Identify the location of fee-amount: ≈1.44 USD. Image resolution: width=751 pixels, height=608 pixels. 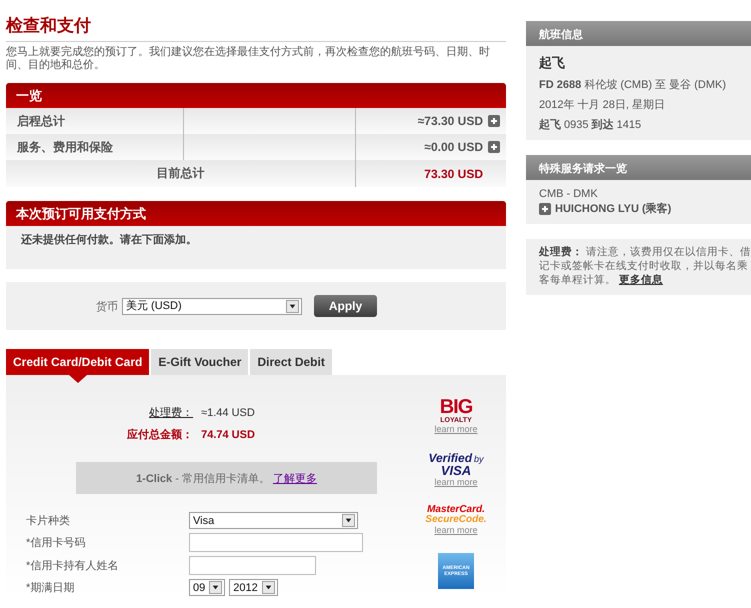
(228, 413).